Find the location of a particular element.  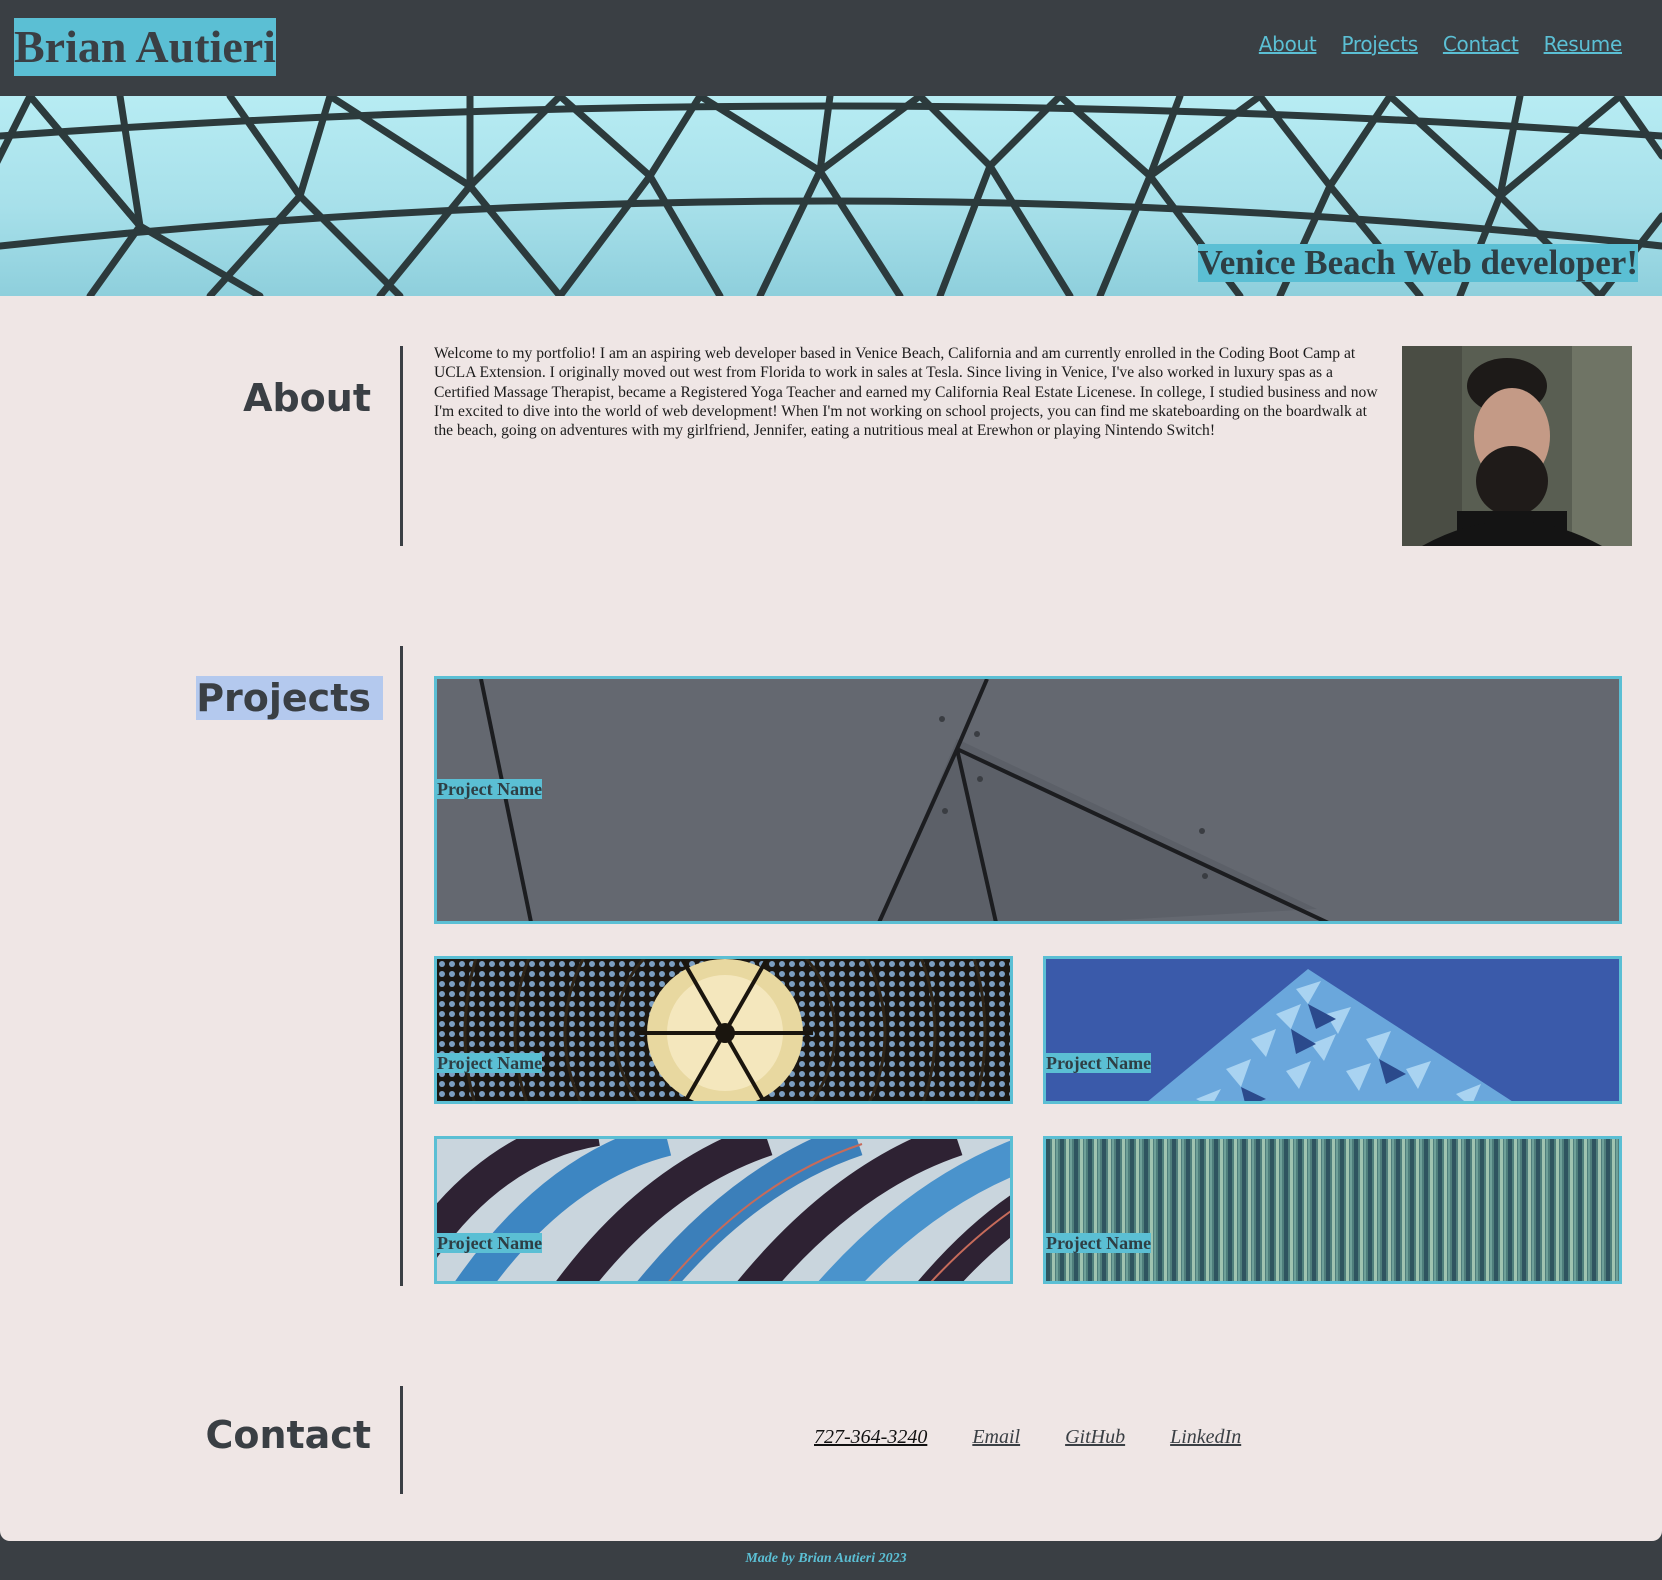

linkedin-link: LinkedIn is located at coordinates (1205, 1437).